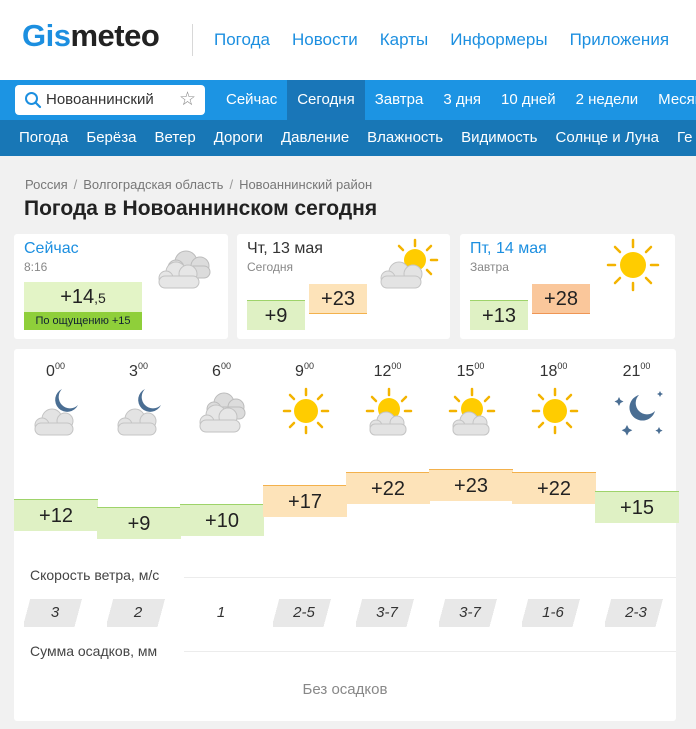 The height and width of the screenshot is (729, 696). What do you see at coordinates (133, 371) in the screenshot?
I see `hour-value: 3` at bounding box center [133, 371].